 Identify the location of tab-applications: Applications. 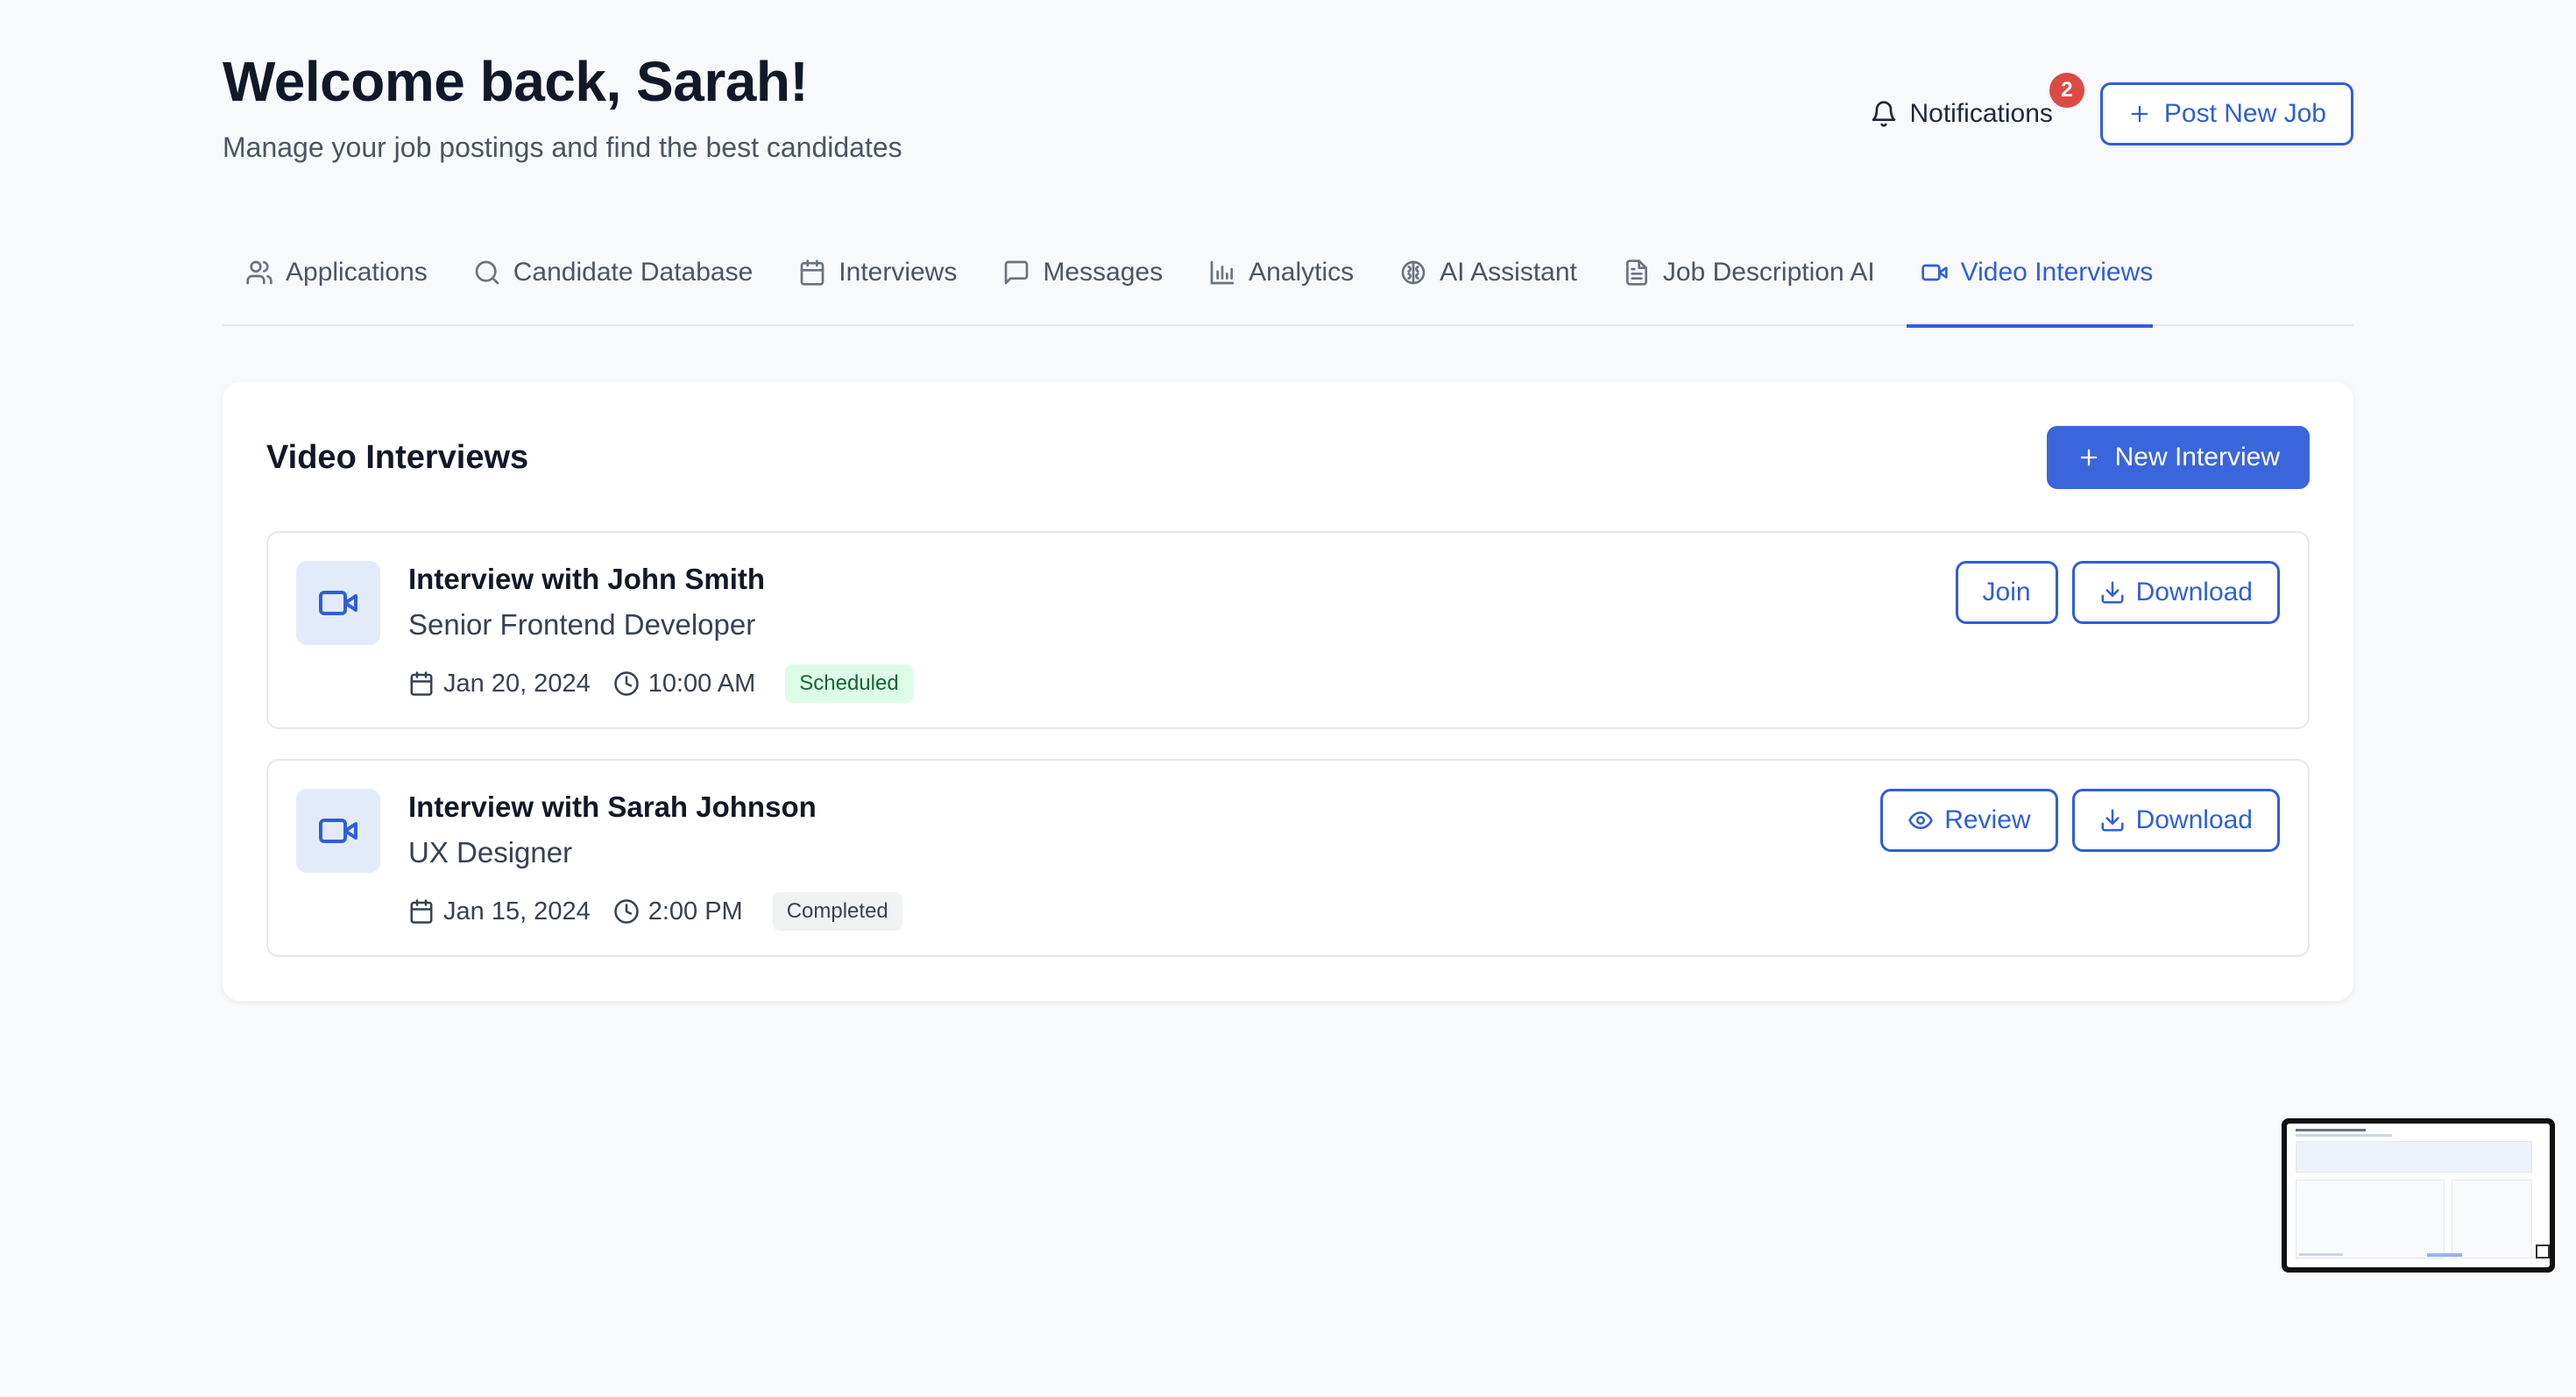
(336, 285).